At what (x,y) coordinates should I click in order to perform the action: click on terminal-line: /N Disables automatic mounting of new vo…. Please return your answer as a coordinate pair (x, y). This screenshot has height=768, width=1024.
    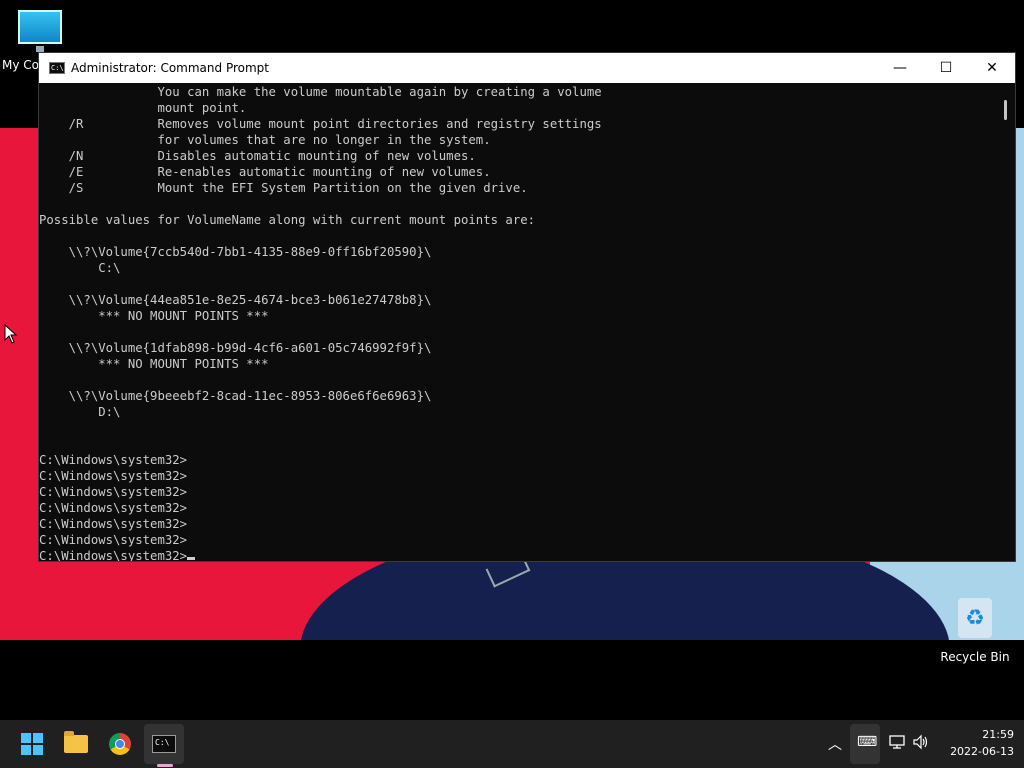
    Looking at the image, I should click on (257, 156).